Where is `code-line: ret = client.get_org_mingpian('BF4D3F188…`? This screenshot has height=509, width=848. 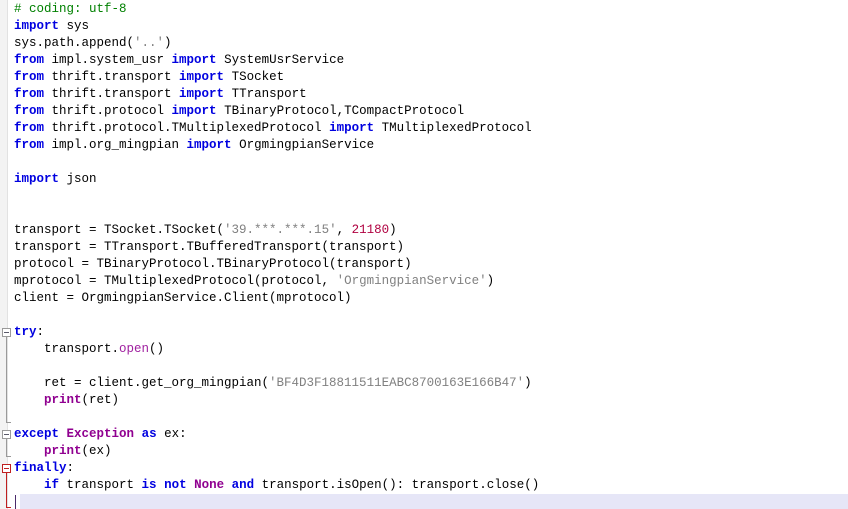
code-line: ret = client.get_org_mingpian('BF4D3F188… is located at coordinates (276, 383).